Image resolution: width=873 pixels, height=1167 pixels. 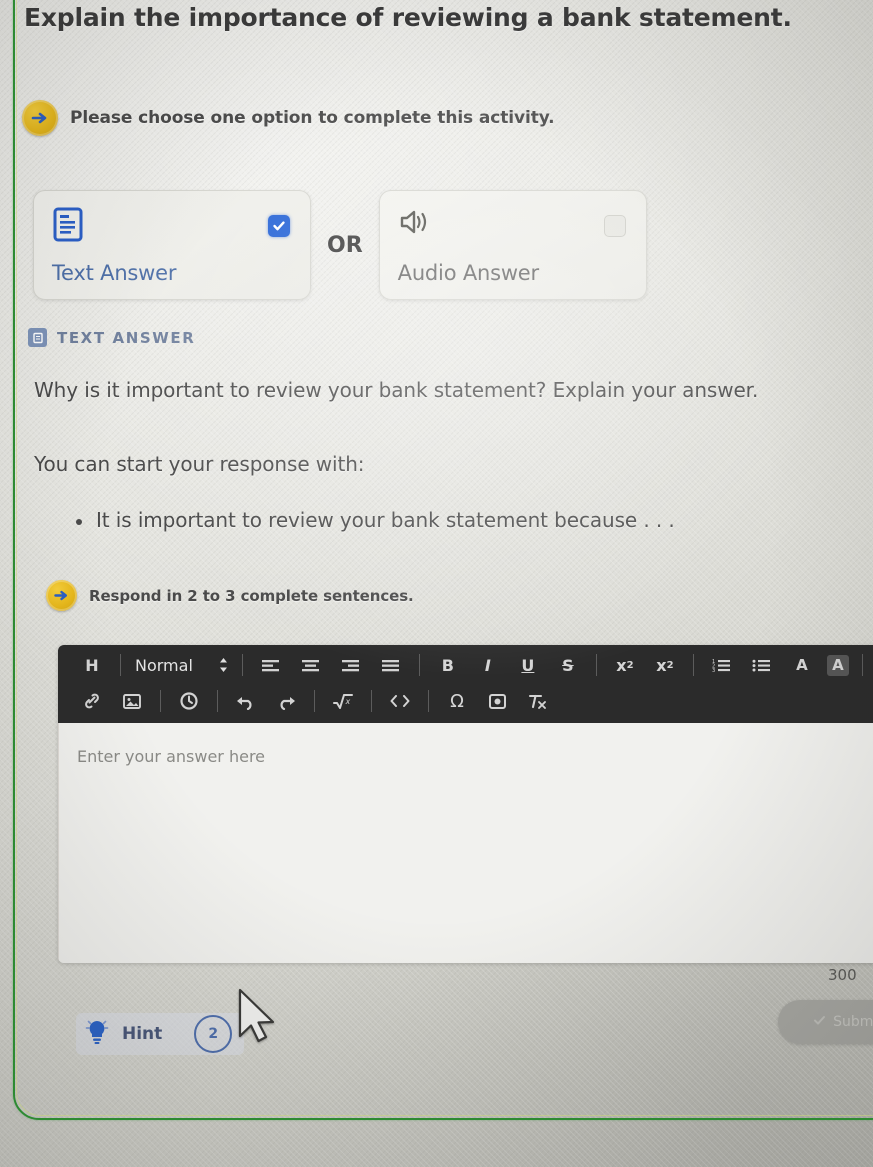 I want to click on editor-toolbar-row-1: H Normal B I U S x 2 x 2 1 2 3 A A, so click(x=465, y=665).